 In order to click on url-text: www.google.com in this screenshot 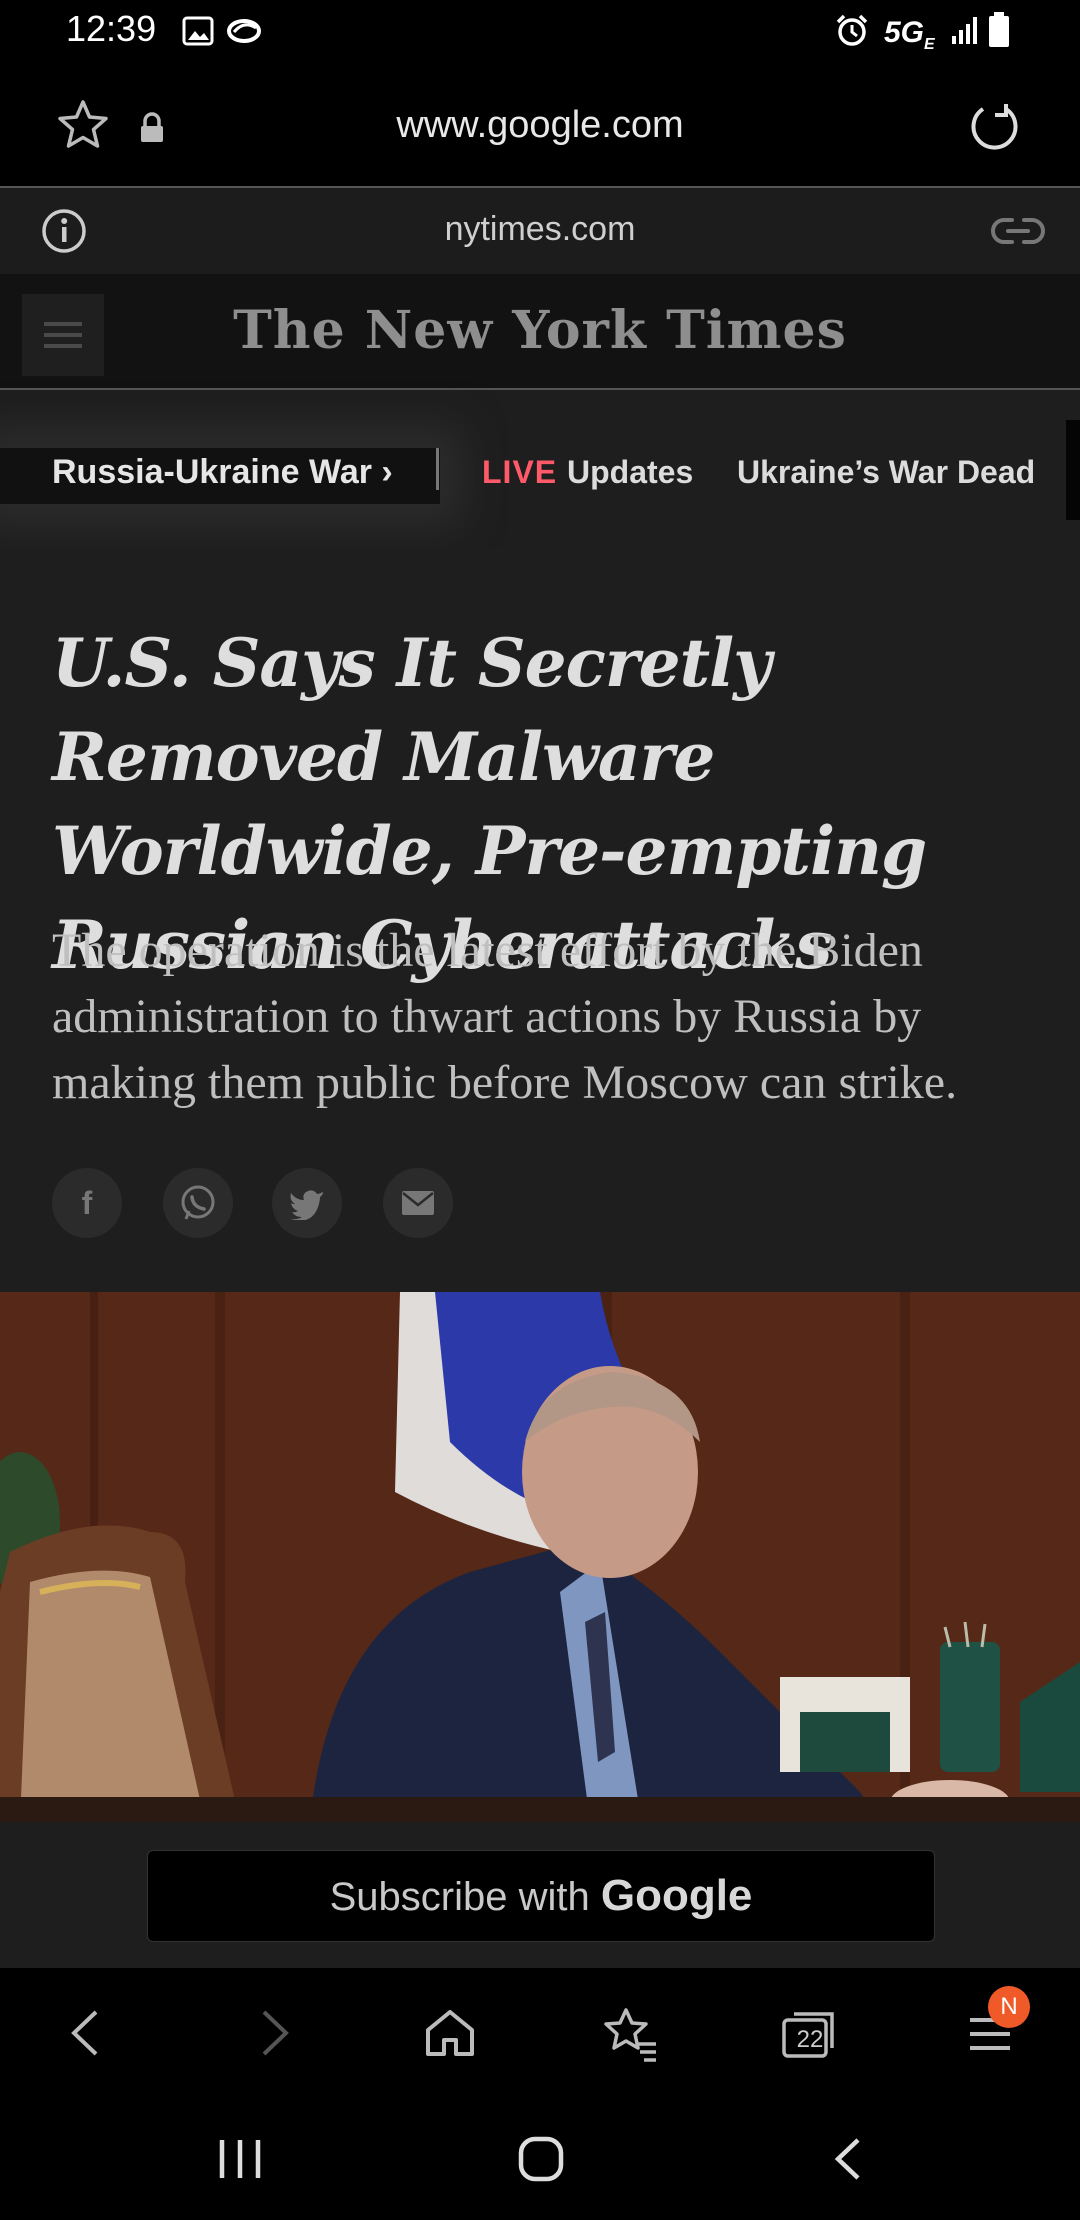, I will do `click(540, 125)`.